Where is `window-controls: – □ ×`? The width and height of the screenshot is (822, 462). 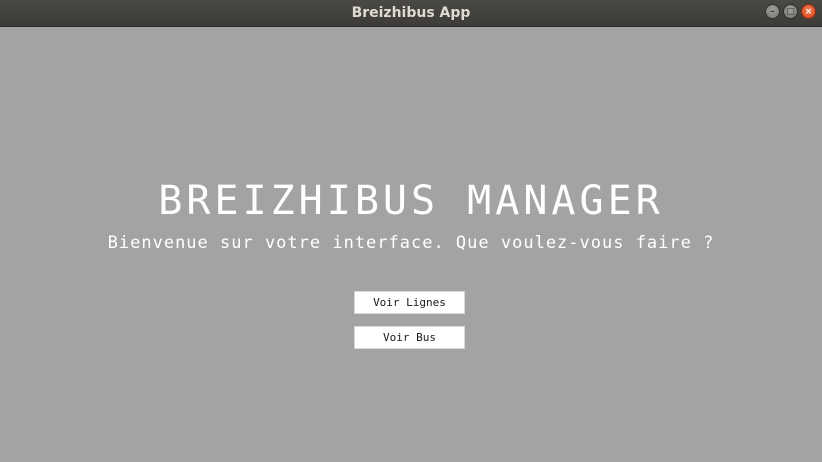
window-controls: – □ × is located at coordinates (790, 11).